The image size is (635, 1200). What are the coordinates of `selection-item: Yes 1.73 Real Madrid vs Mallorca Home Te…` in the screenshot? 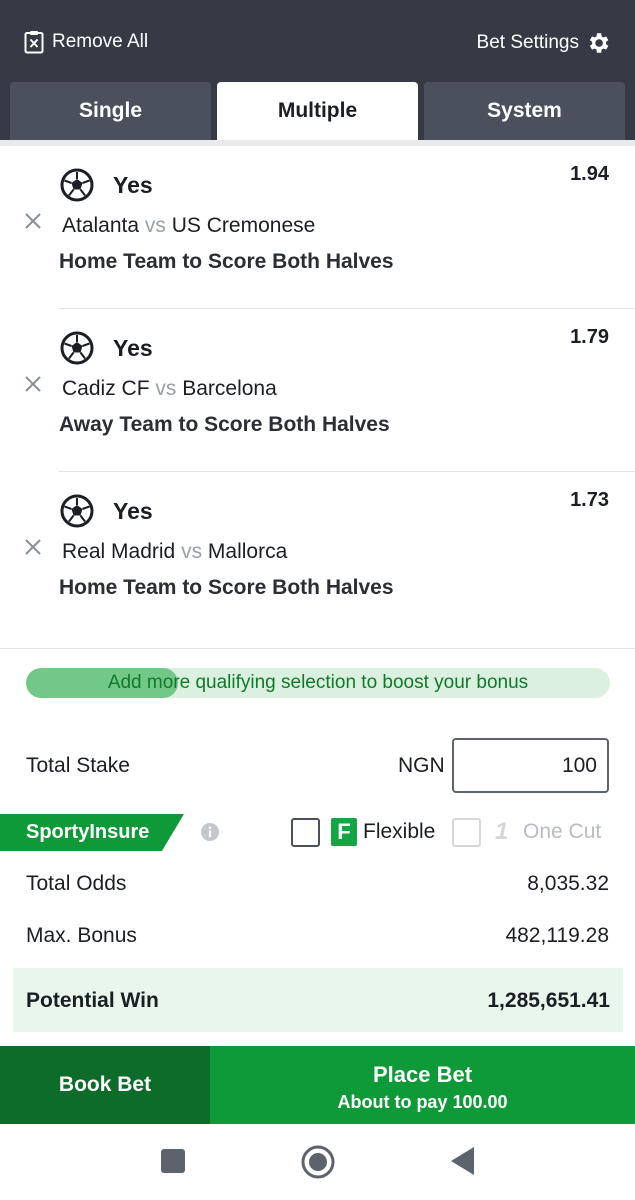 It's located at (317, 553).